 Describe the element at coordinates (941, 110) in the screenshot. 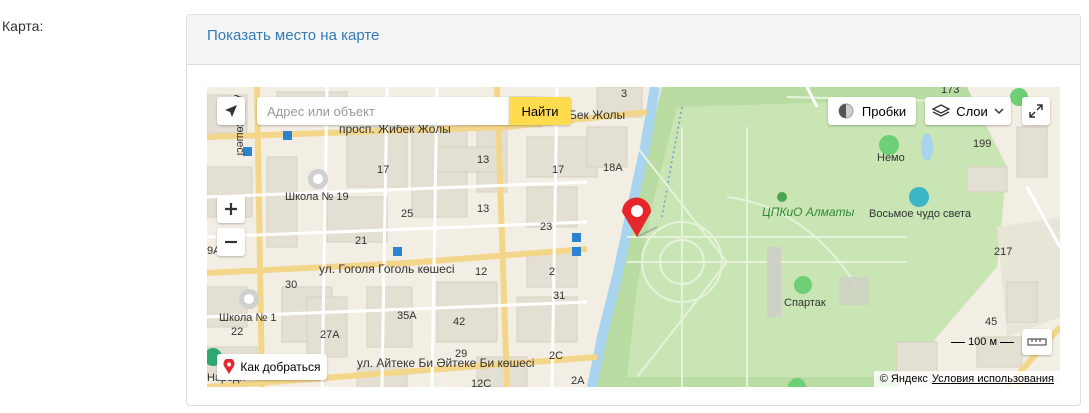

I see `layers-icon` at that location.